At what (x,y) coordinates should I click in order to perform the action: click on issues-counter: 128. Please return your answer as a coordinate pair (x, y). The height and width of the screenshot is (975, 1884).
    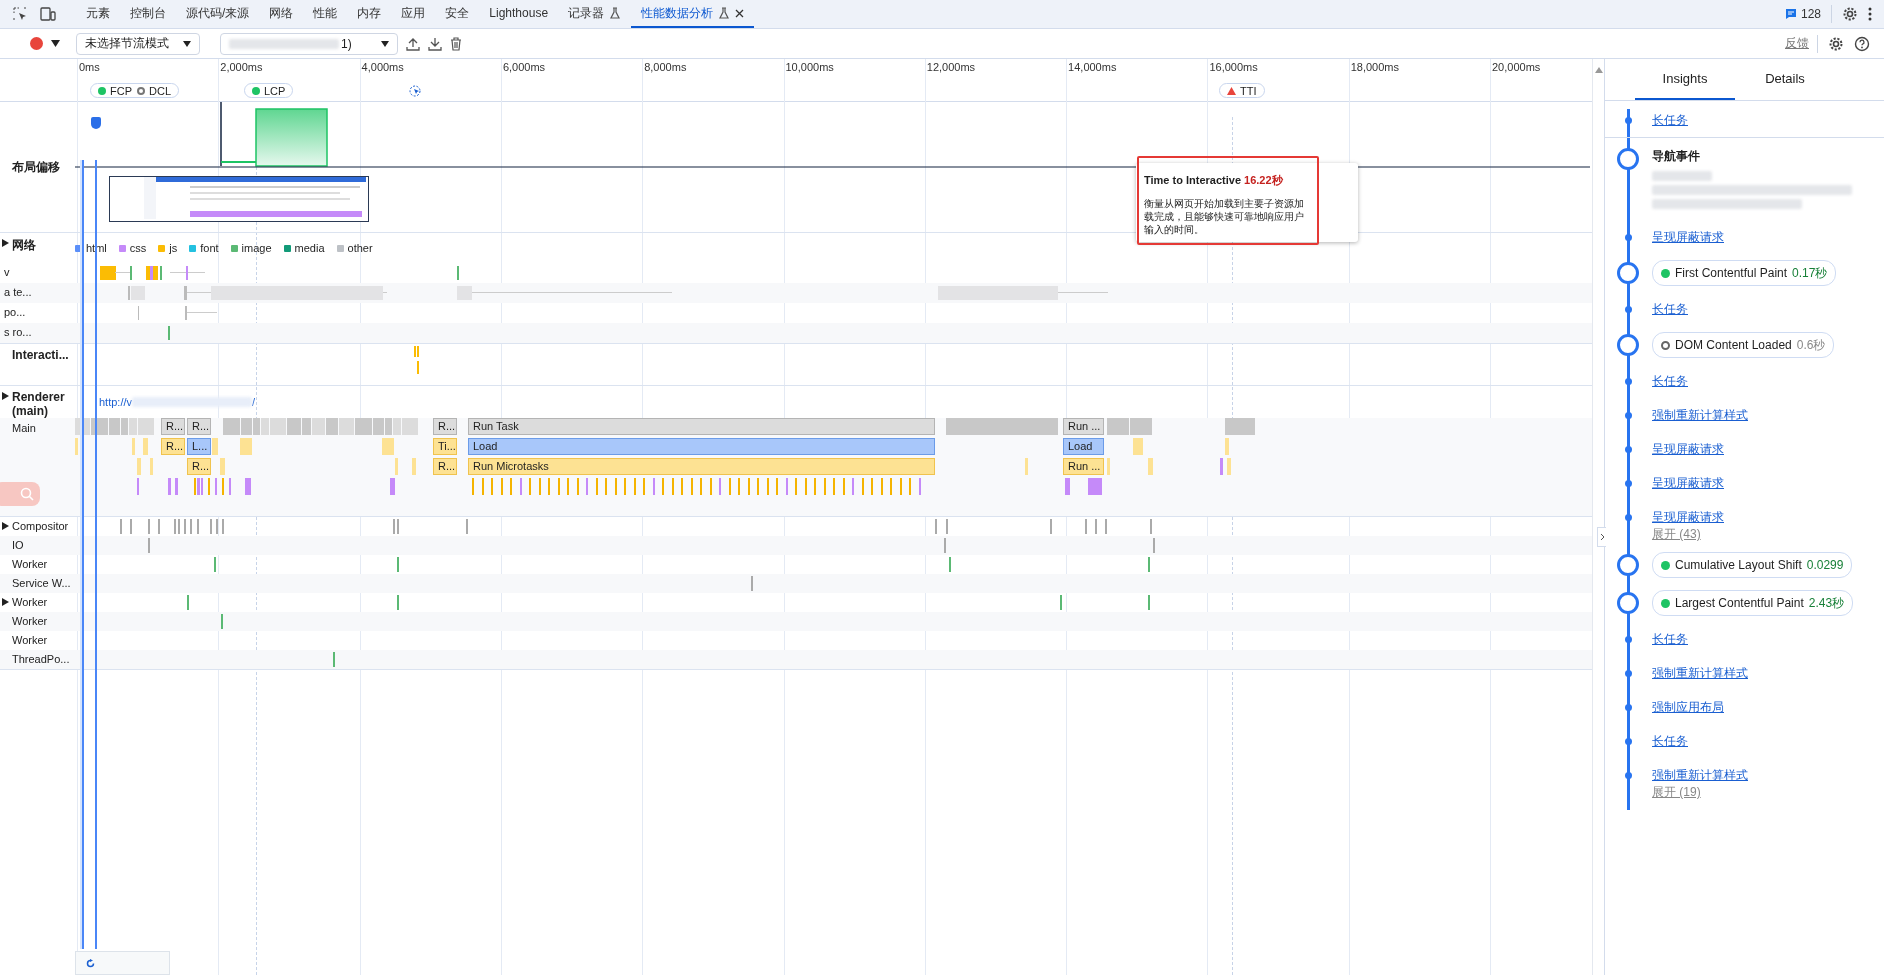
    Looking at the image, I should click on (1802, 14).